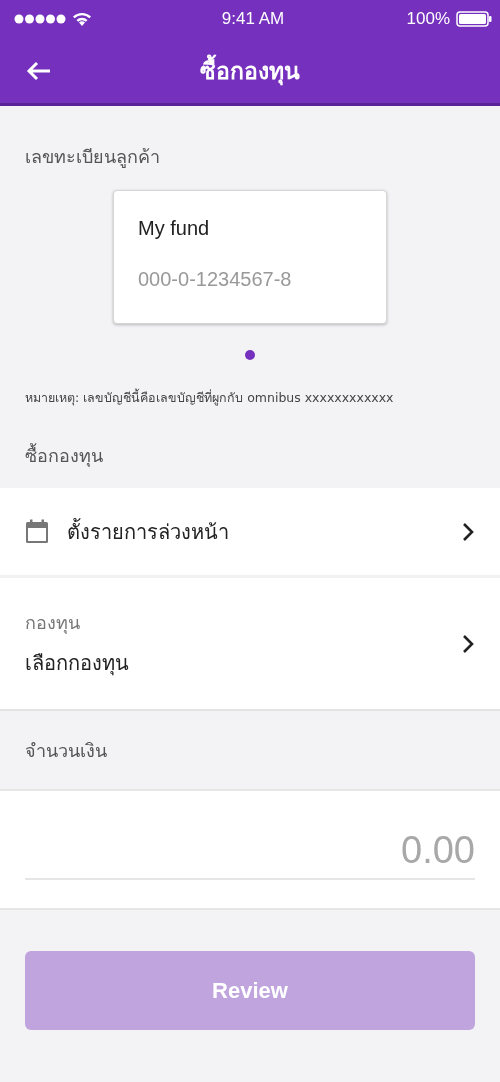 The width and height of the screenshot is (500, 1082). Describe the element at coordinates (250, 257) in the screenshot. I see `account-card: My fund 000-0-1234567-8` at that location.